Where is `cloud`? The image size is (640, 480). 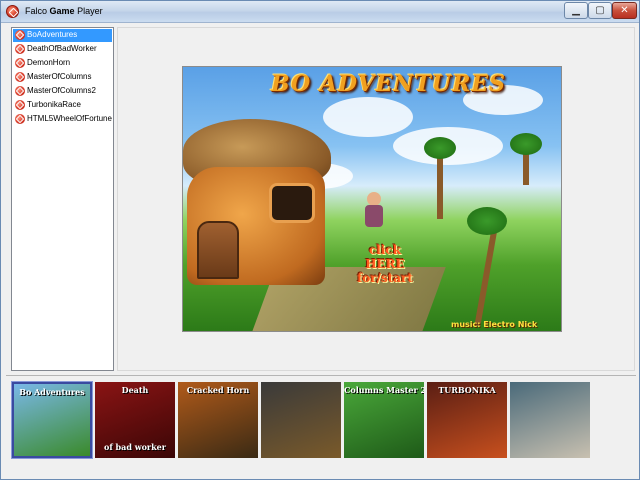
cloud is located at coordinates (368, 117).